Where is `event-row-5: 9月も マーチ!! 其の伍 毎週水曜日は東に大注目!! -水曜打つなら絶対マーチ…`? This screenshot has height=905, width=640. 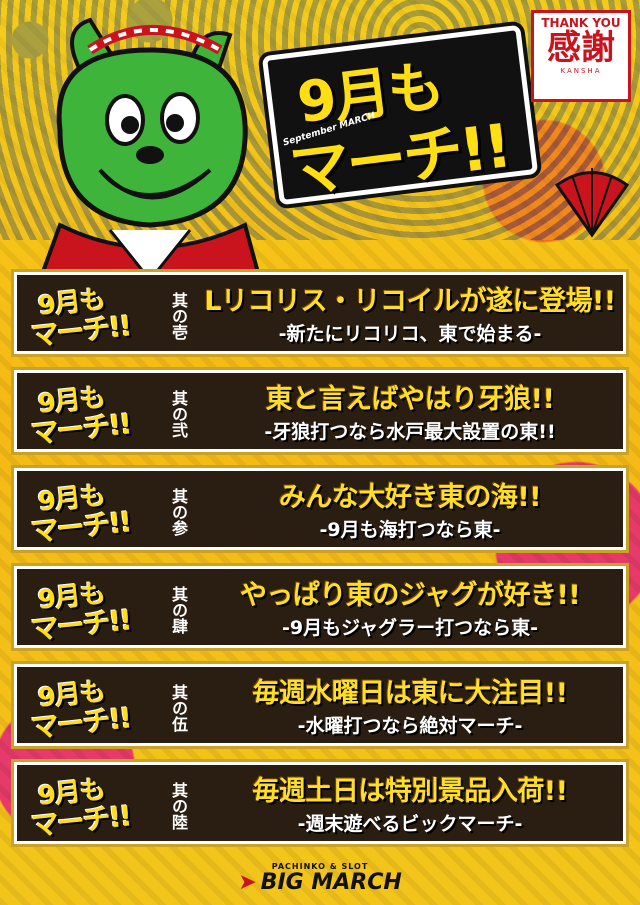 event-row-5: 9月も マーチ!! 其の伍 毎週水曜日は東に大注目!! -水曜打つなら絶対マーチ… is located at coordinates (320, 705).